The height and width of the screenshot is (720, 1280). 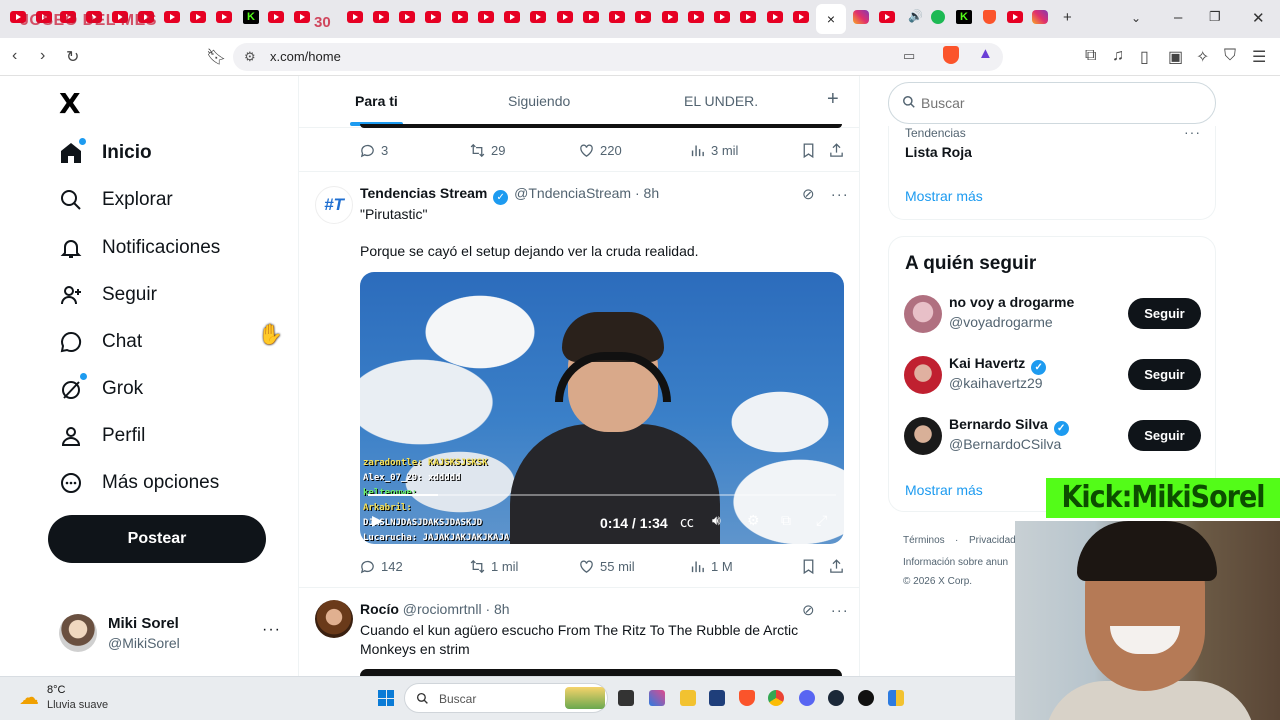 What do you see at coordinates (423, 193) in the screenshot?
I see `author-name: Tendencias Stream` at bounding box center [423, 193].